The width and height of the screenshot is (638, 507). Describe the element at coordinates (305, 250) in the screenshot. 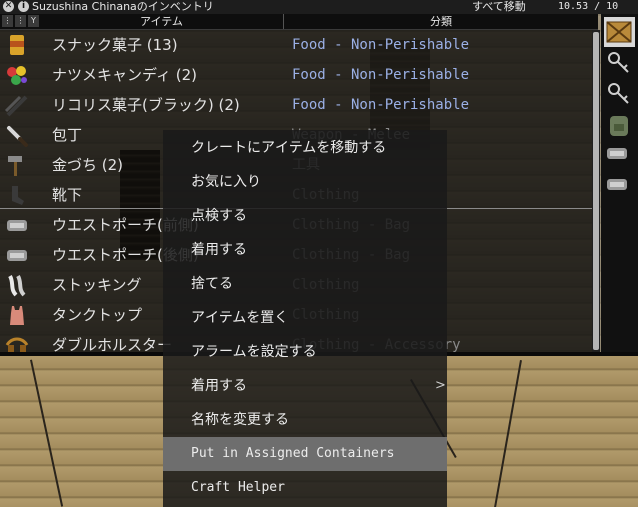

I see `context-menu-item: 着用する` at that location.